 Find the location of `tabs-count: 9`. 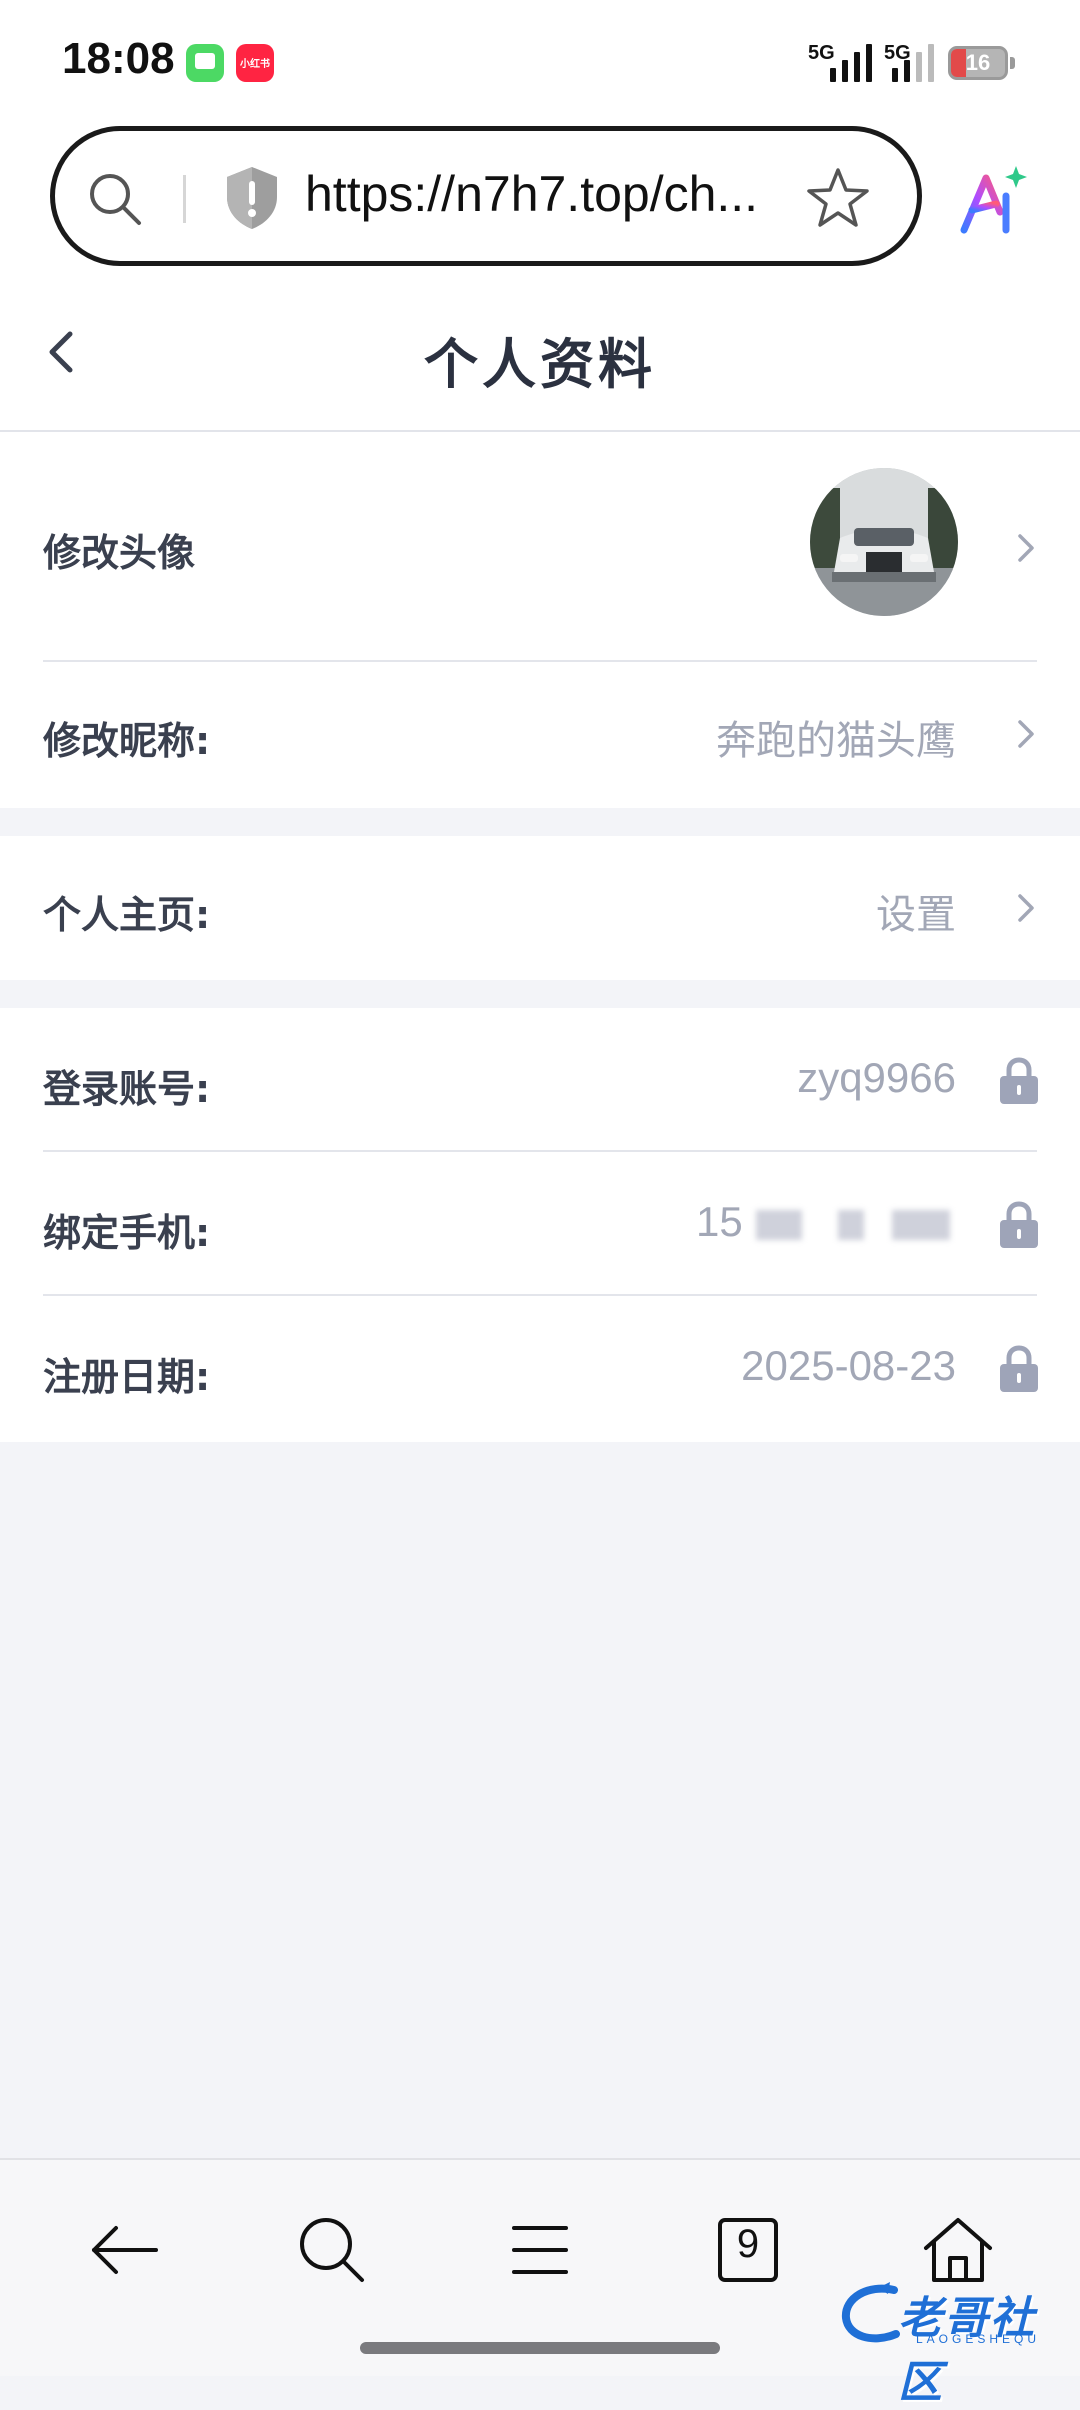

tabs-count: 9 is located at coordinates (748, 2244).